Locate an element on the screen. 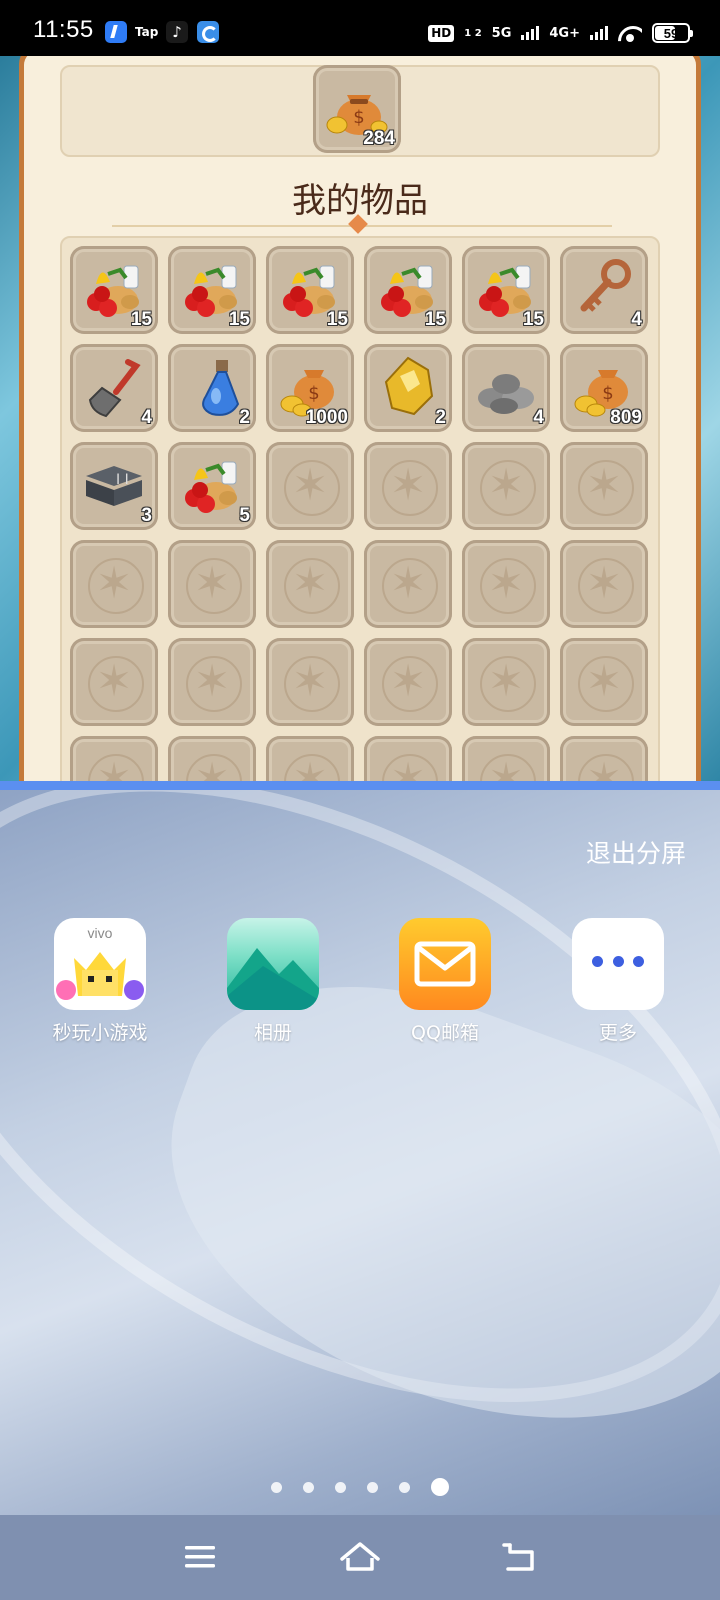 This screenshot has height=1600, width=720. wifi-icon is located at coordinates (630, 33).